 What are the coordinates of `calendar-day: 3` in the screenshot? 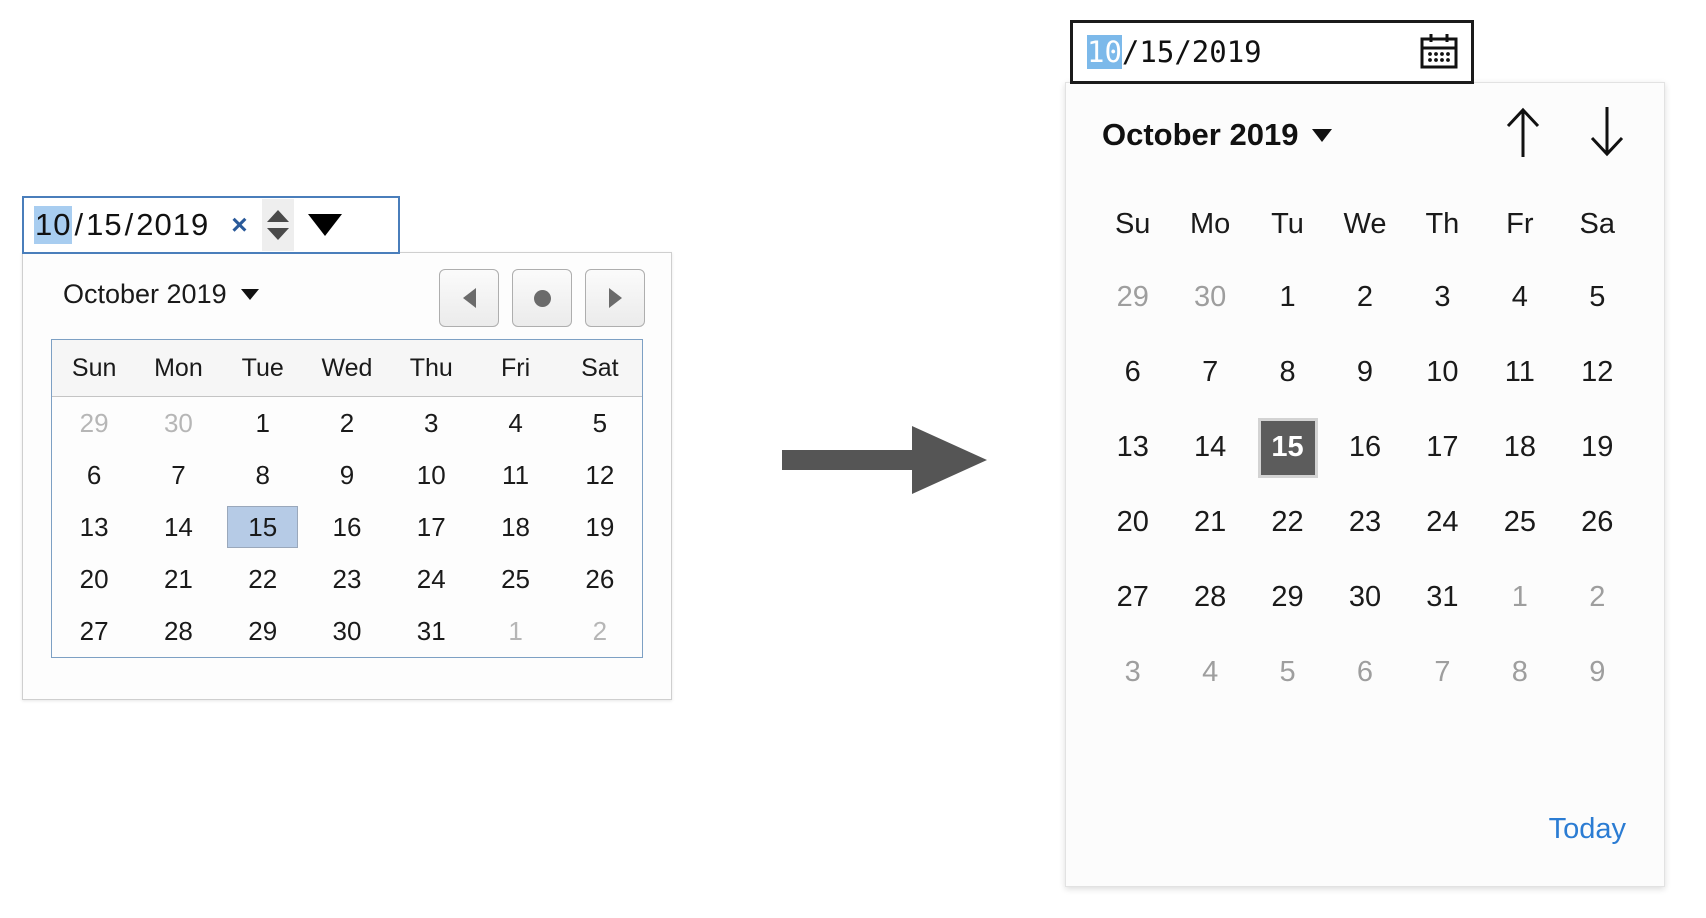 It's located at (1442, 297).